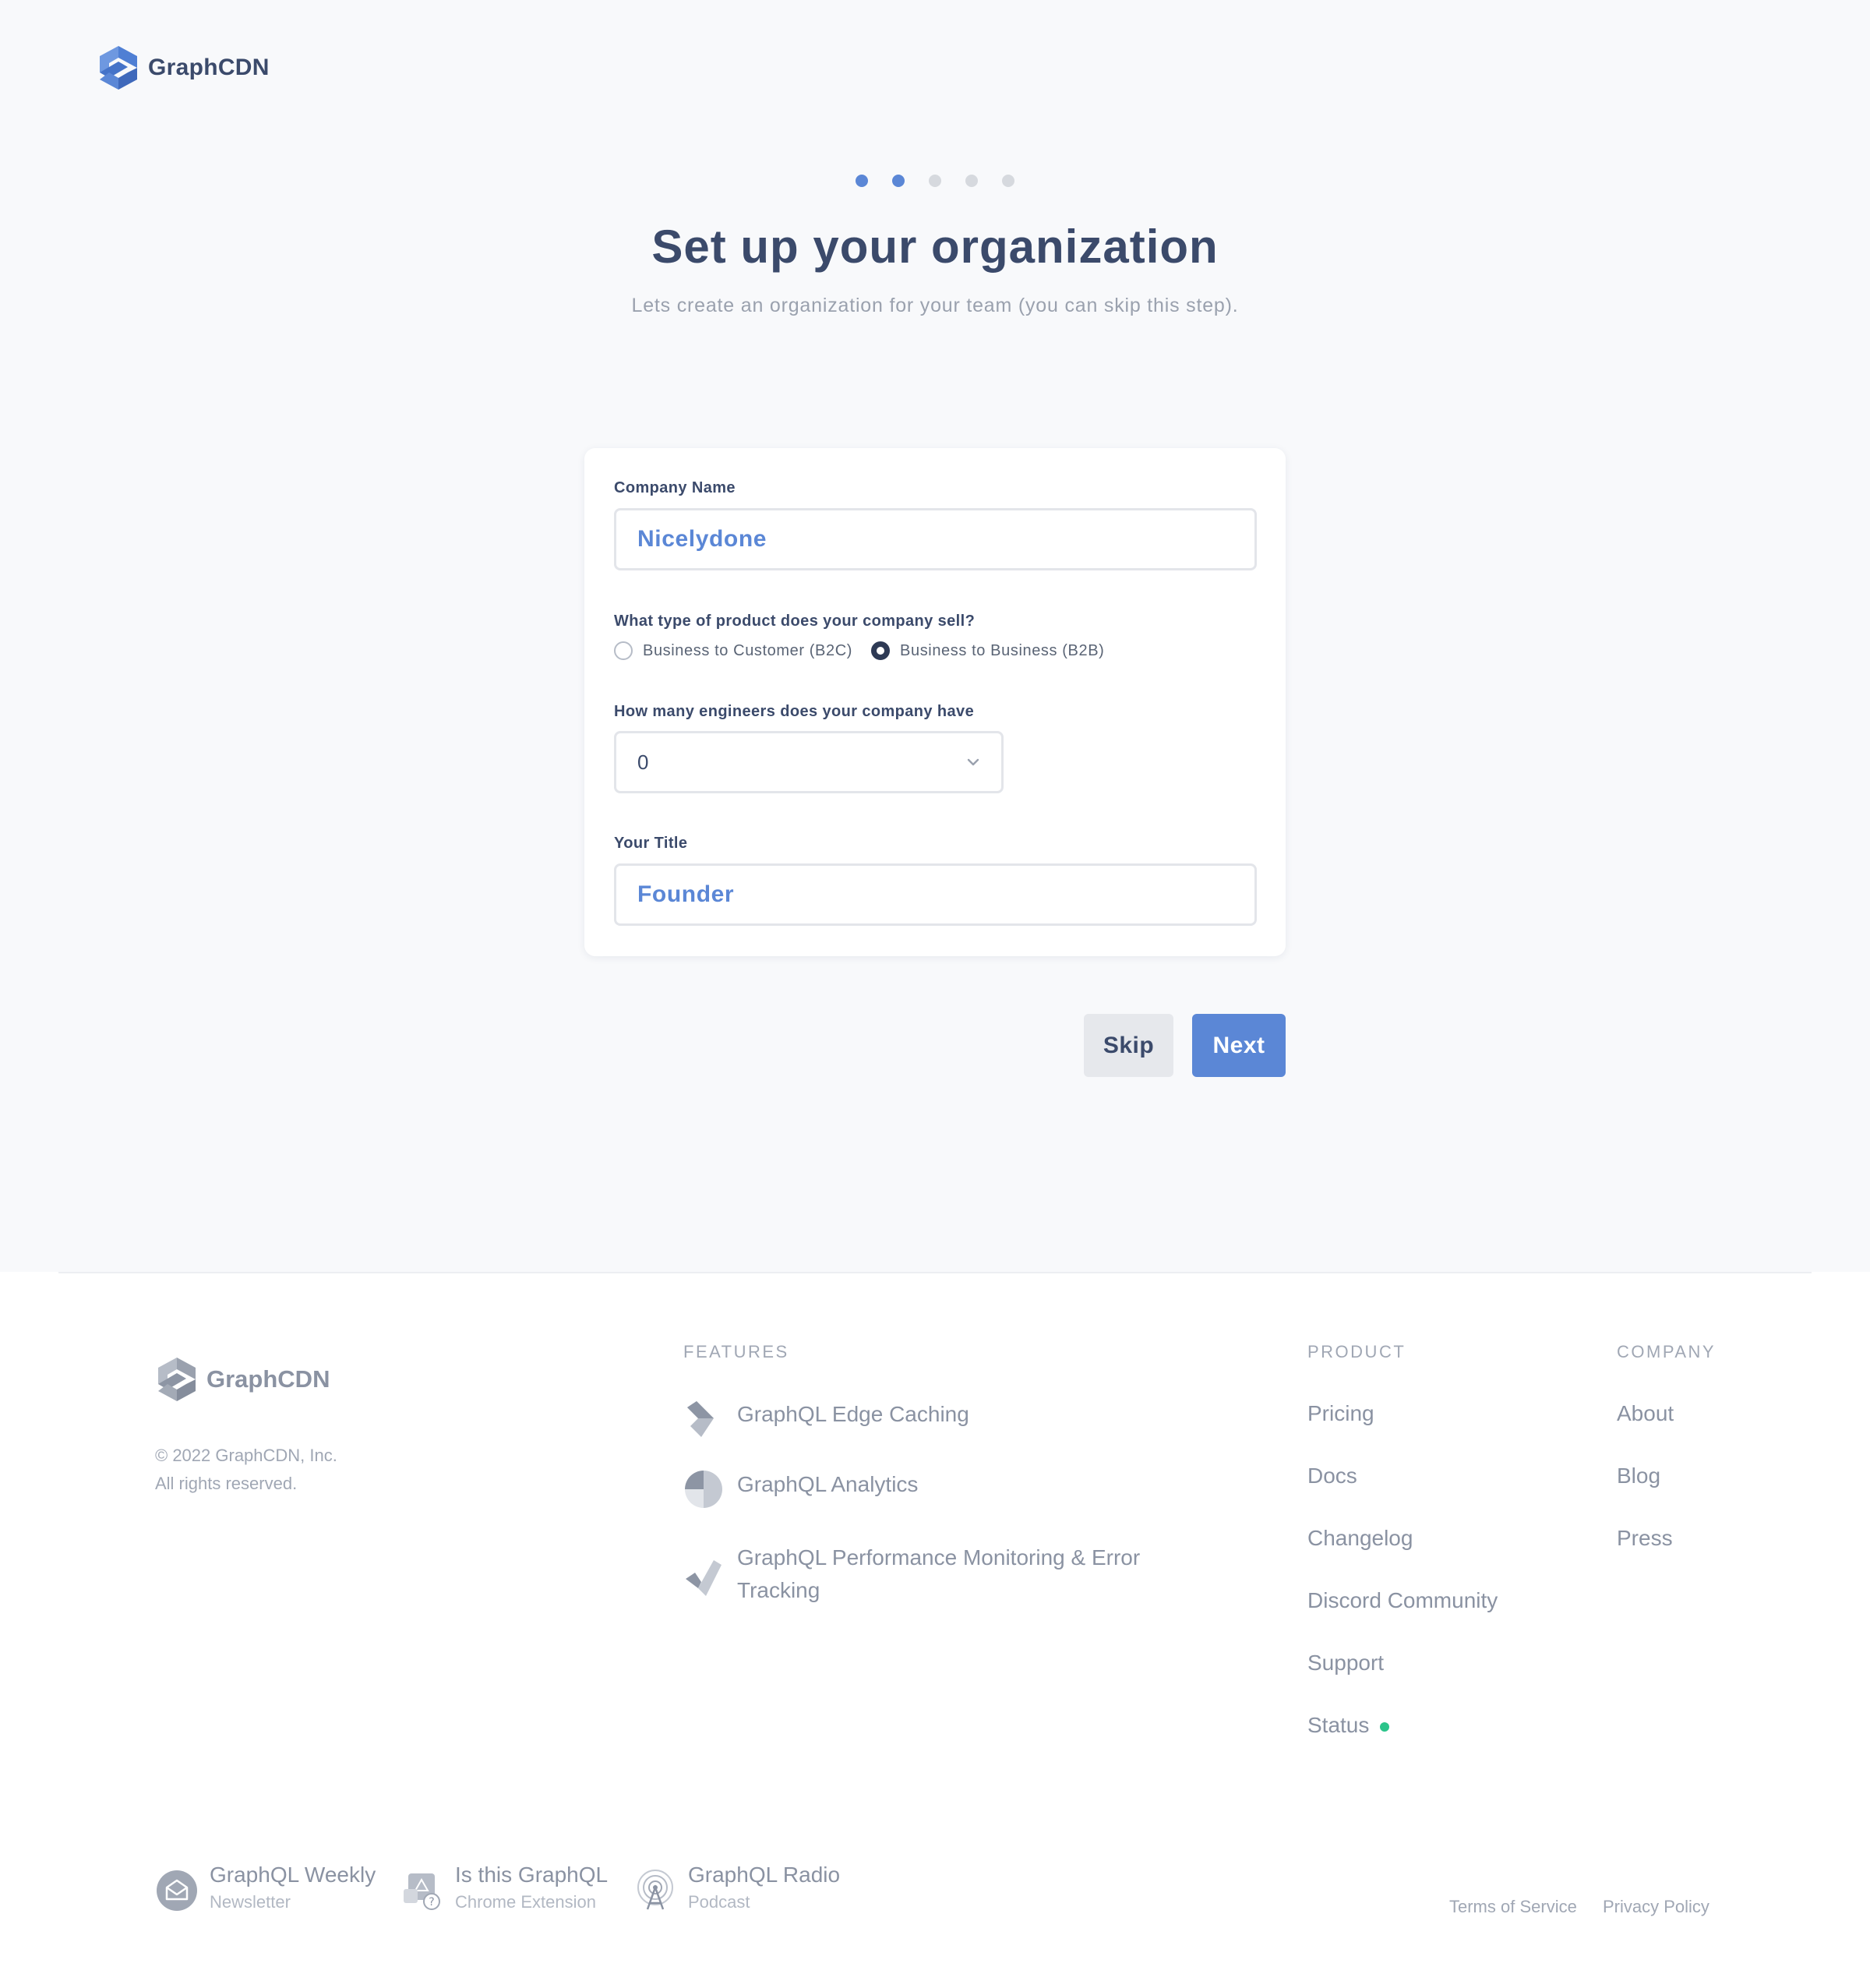  What do you see at coordinates (719, 1902) in the screenshot?
I see `resource-subtitle: Podcast` at bounding box center [719, 1902].